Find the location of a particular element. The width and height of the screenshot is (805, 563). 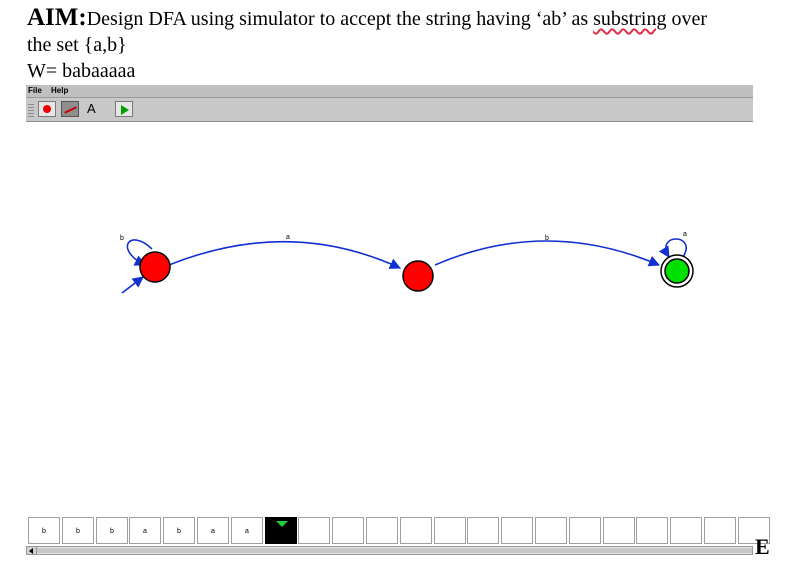

aim-text-part2: over is located at coordinates (686, 19).